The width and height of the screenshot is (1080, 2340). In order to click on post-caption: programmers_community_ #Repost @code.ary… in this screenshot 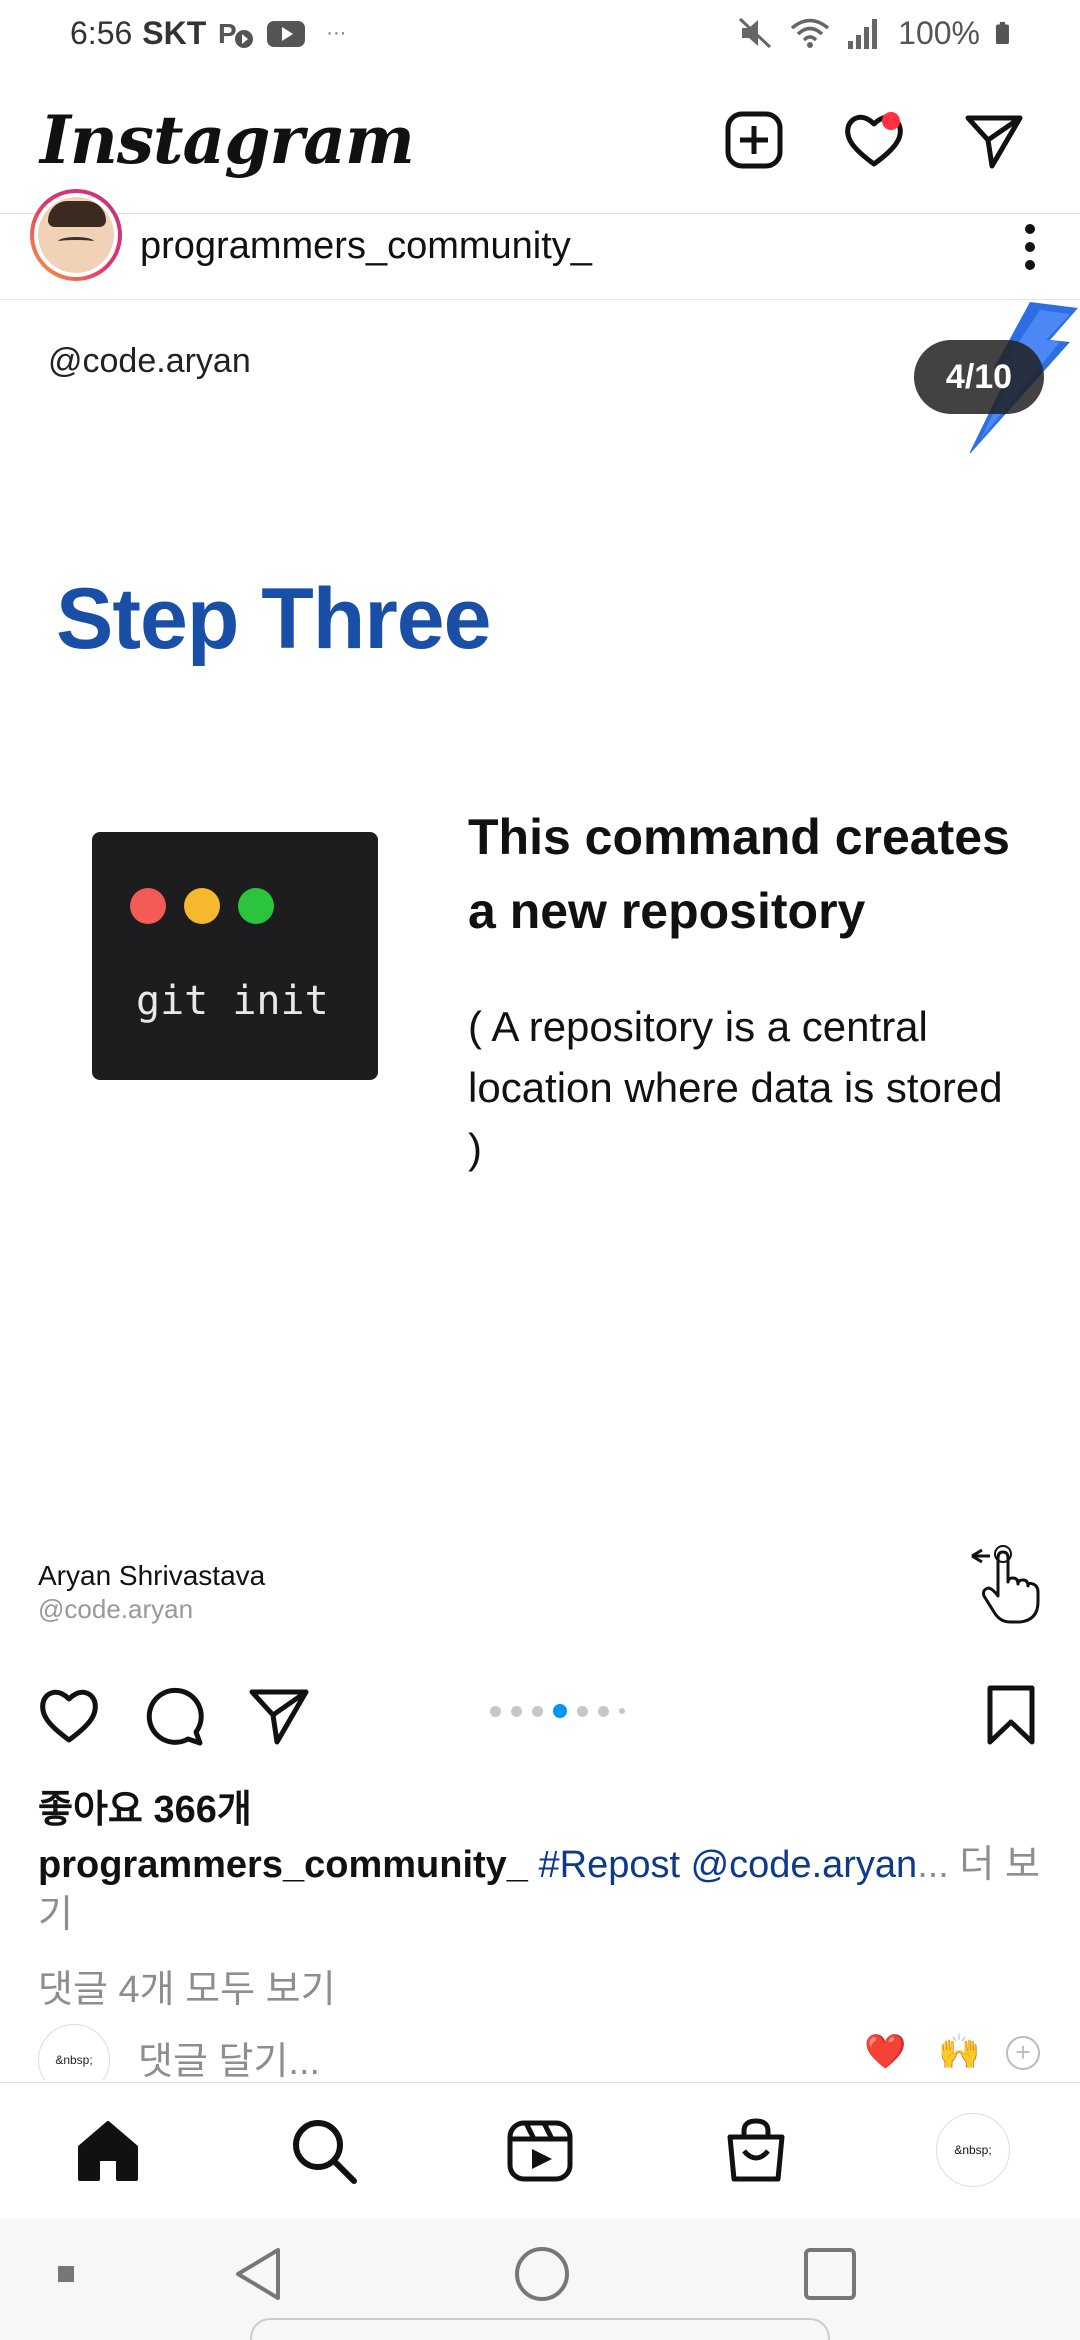, I will do `click(543, 1890)`.